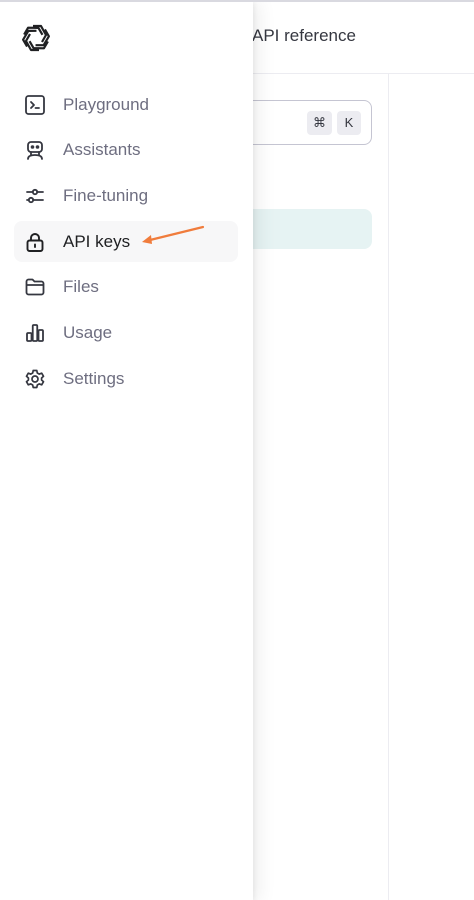 This screenshot has width=474, height=900. Describe the element at coordinates (81, 287) in the screenshot. I see `sidebar-item-label: Files` at that location.